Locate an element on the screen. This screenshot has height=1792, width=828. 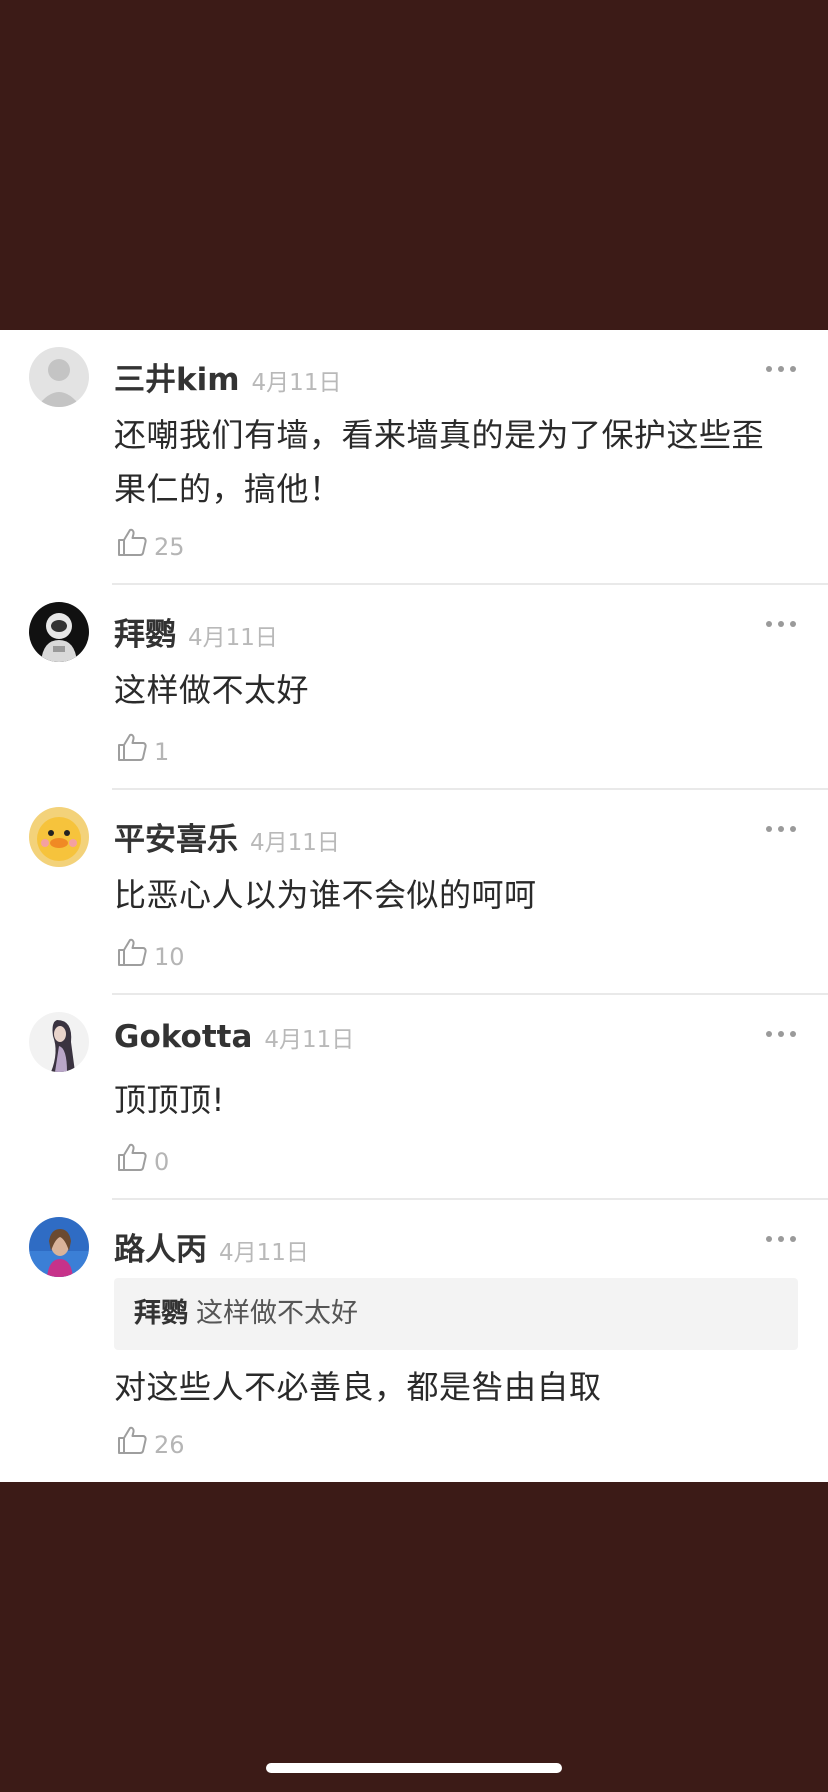
quoted-reply: 拜鹦 这样做不太好 is located at coordinates (456, 1314).